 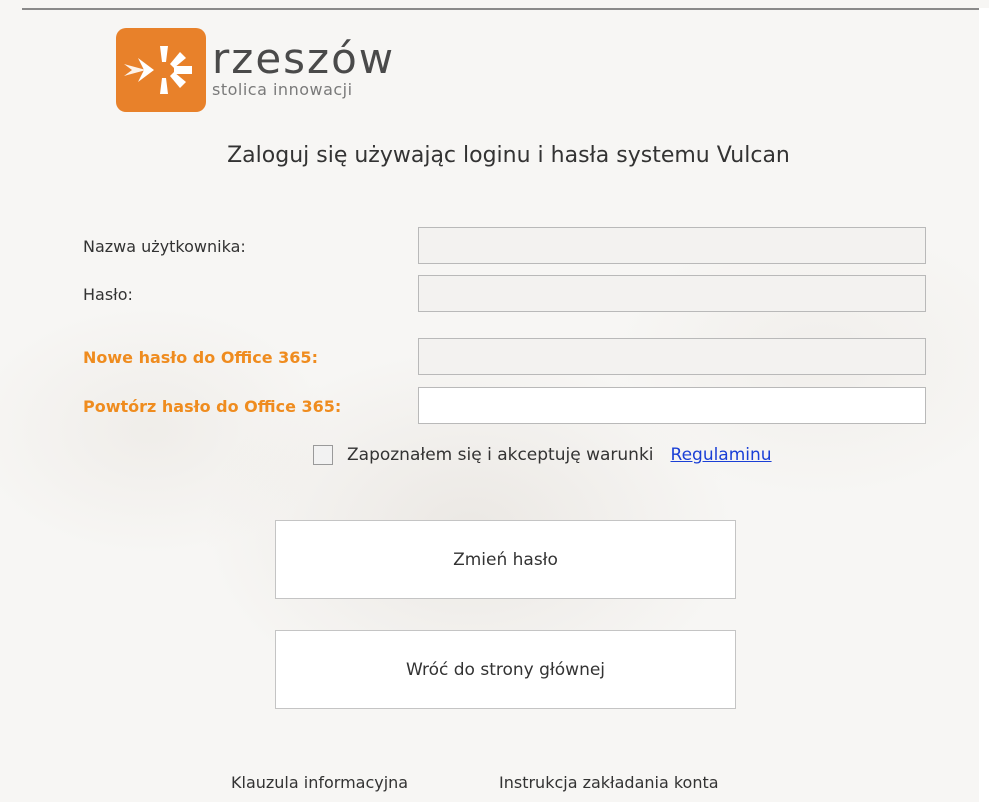 I want to click on brand-logo: rzeszów stolica innowacji, so click(x=255, y=70).